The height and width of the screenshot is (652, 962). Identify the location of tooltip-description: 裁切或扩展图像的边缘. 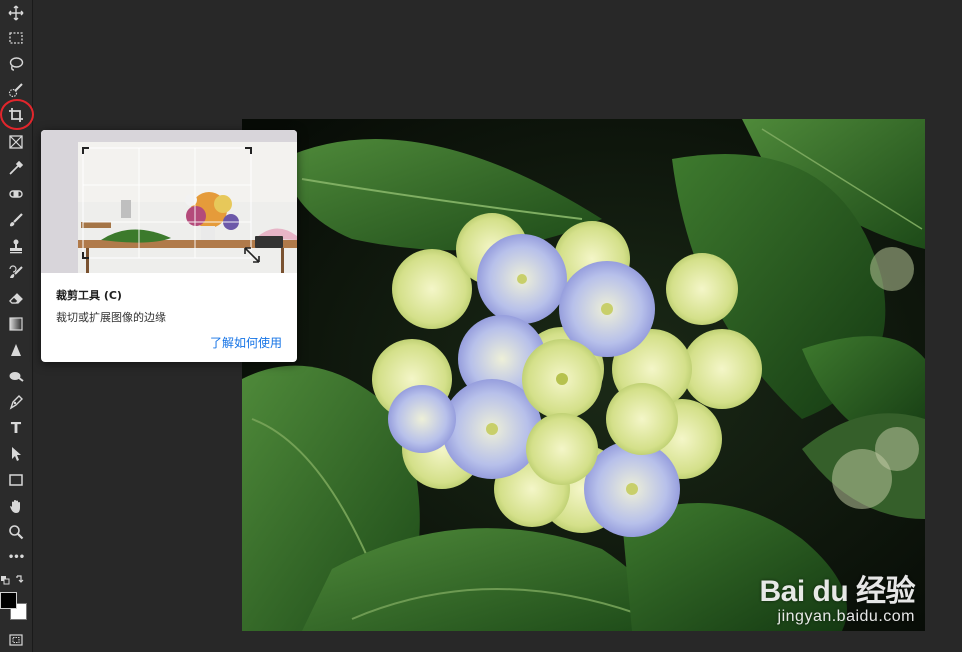
(111, 317).